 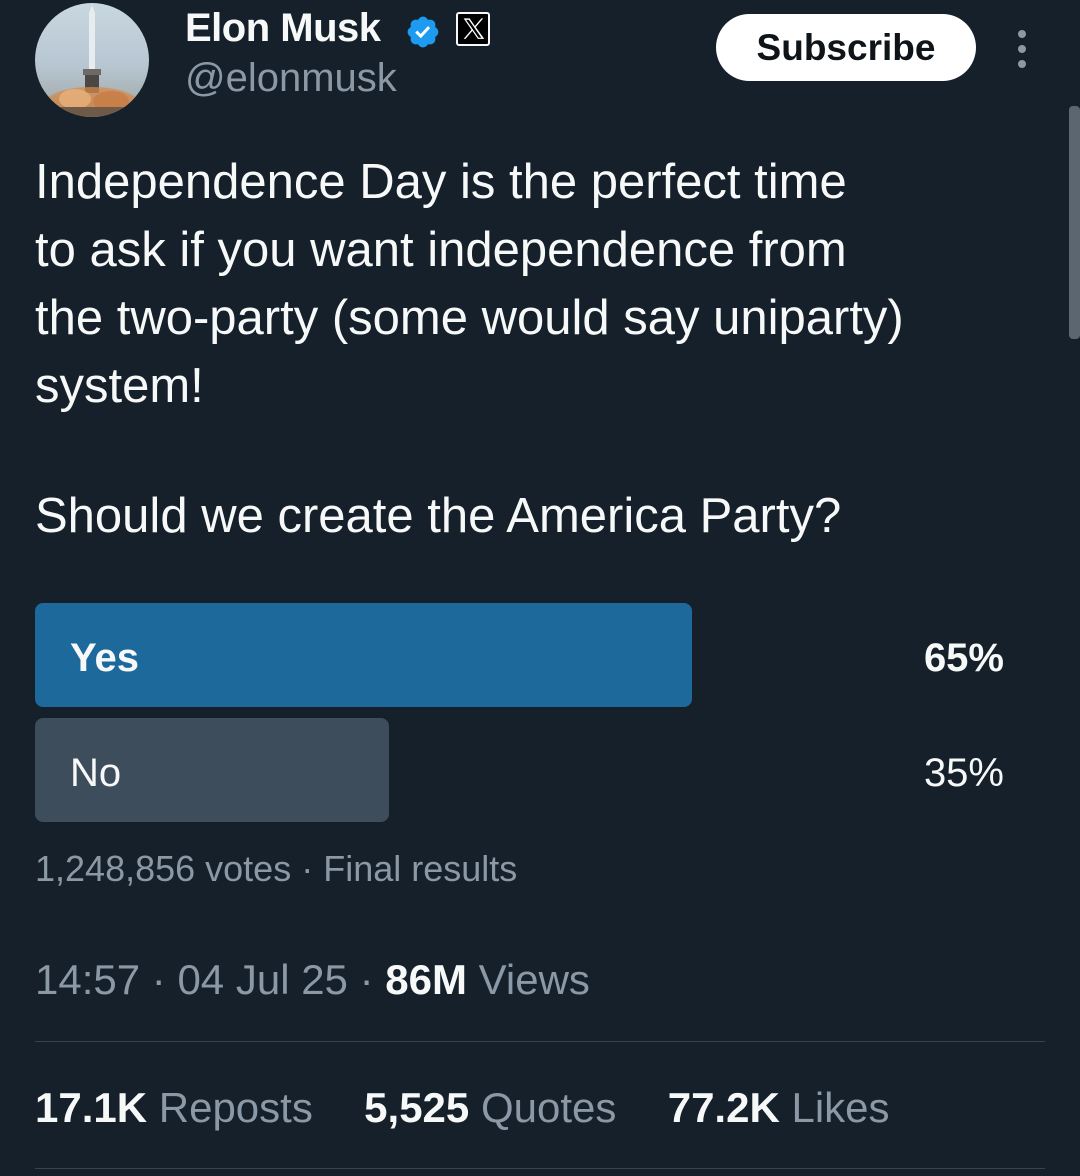 I want to click on author-handle: @elonmusk, so click(x=291, y=78).